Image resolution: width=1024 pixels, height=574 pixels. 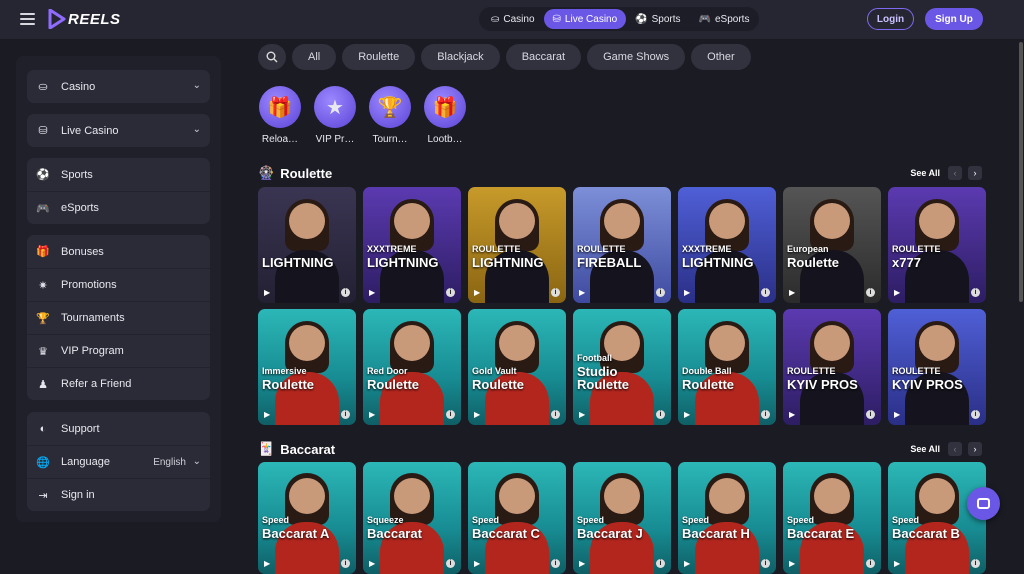 What do you see at coordinates (307, 262) in the screenshot?
I see `game-title: LIGHTNING` at bounding box center [307, 262].